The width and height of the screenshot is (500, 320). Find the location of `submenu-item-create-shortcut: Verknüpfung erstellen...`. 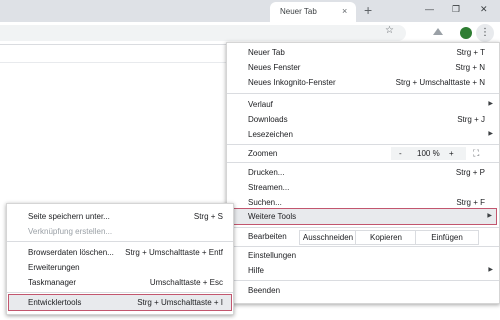

submenu-item-create-shortcut: Verknüpfung erstellen... is located at coordinates (120, 231).